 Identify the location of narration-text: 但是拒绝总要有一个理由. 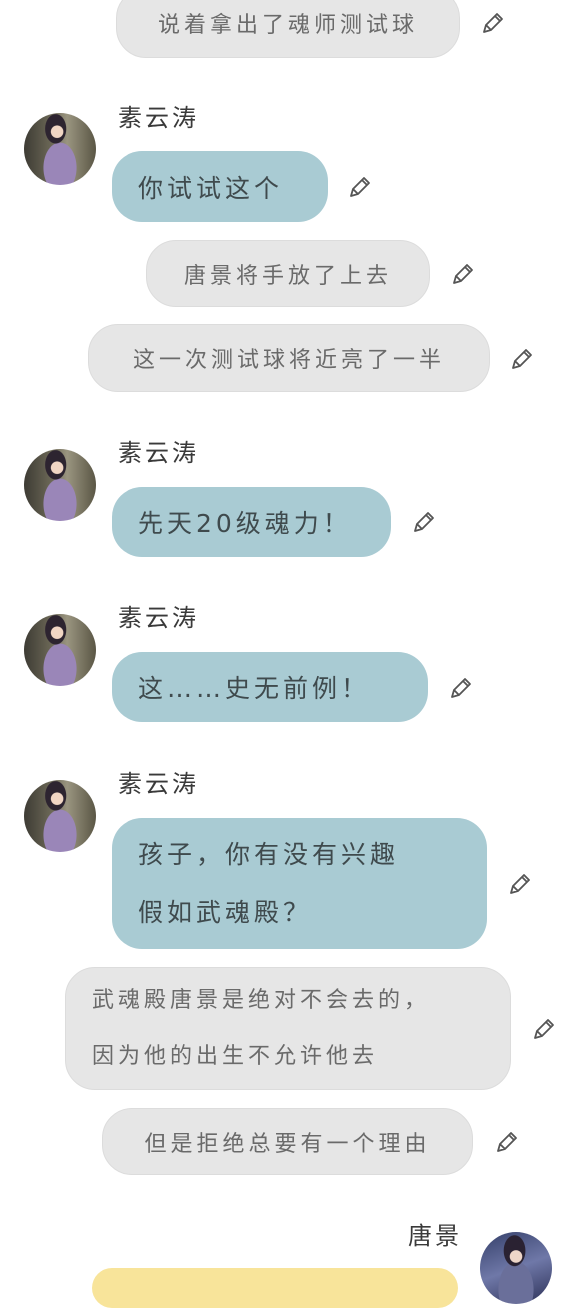
(287, 1144).